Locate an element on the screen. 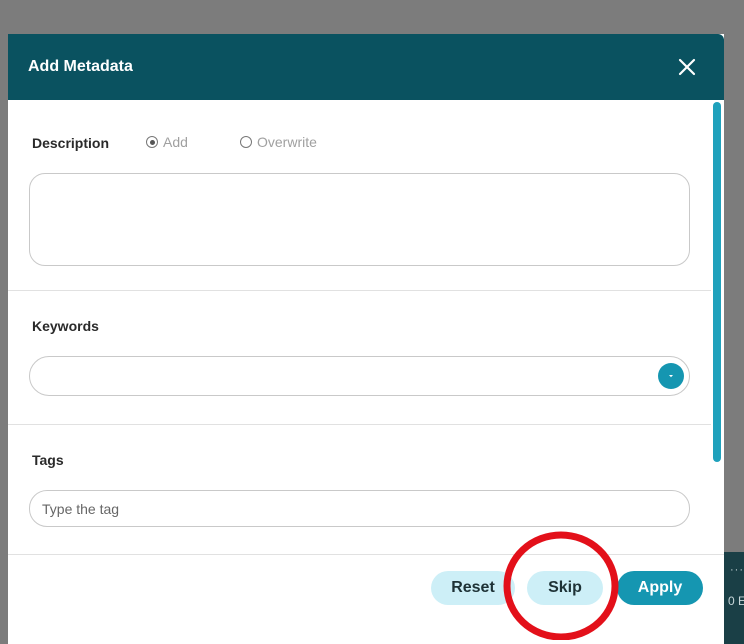  close-icon is located at coordinates (687, 67).